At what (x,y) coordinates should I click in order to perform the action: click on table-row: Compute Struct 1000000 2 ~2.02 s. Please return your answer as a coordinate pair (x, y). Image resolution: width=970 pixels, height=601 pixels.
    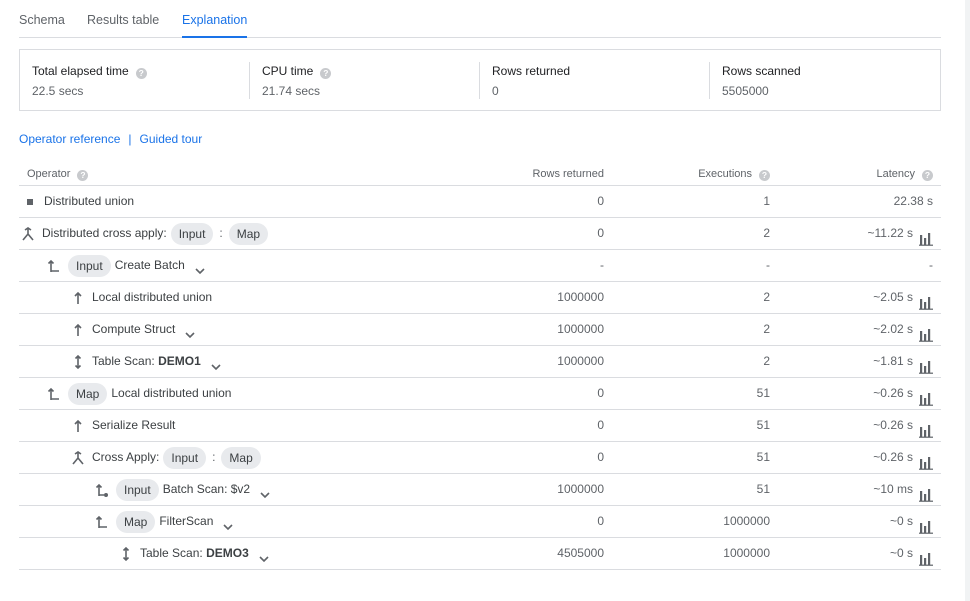
    Looking at the image, I should click on (480, 330).